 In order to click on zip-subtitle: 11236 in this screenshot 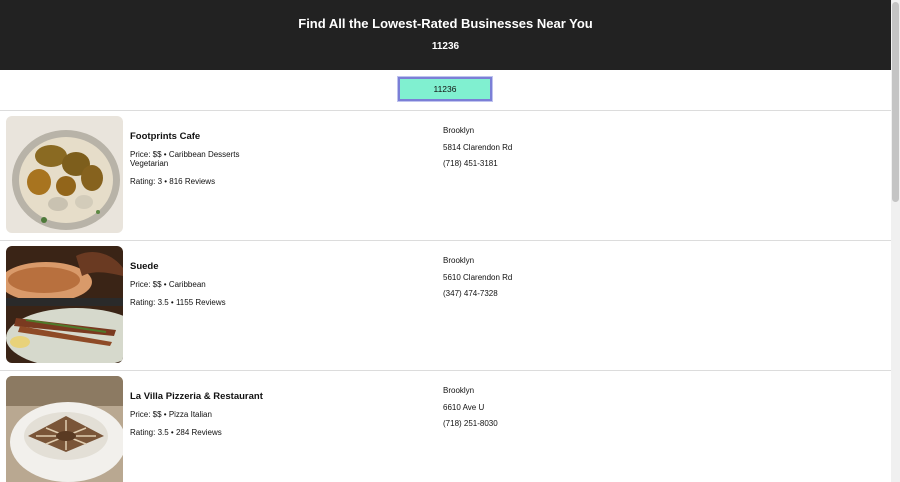, I will do `click(445, 46)`.